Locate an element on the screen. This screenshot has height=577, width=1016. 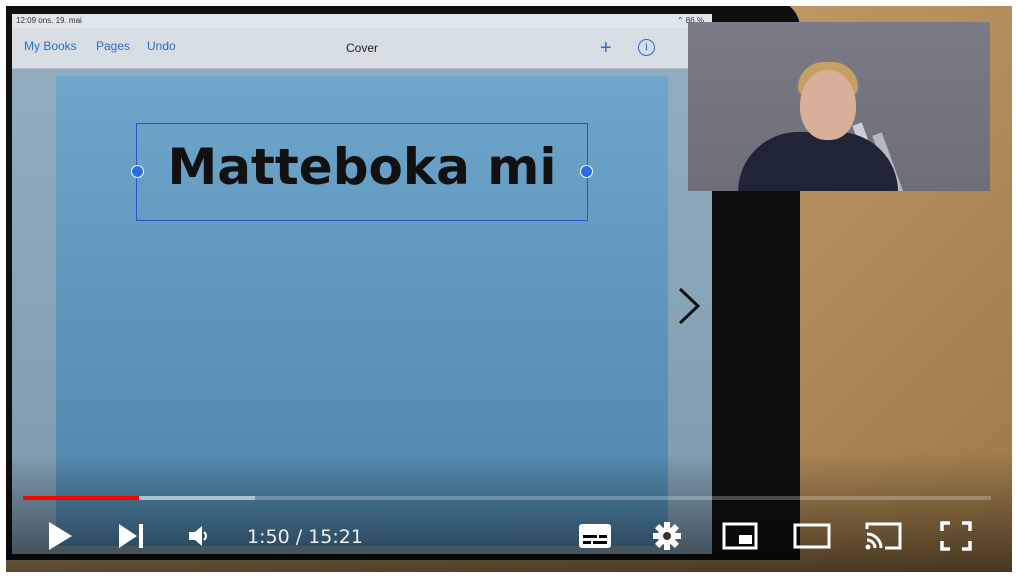
play-icon is located at coordinates (60, 536).